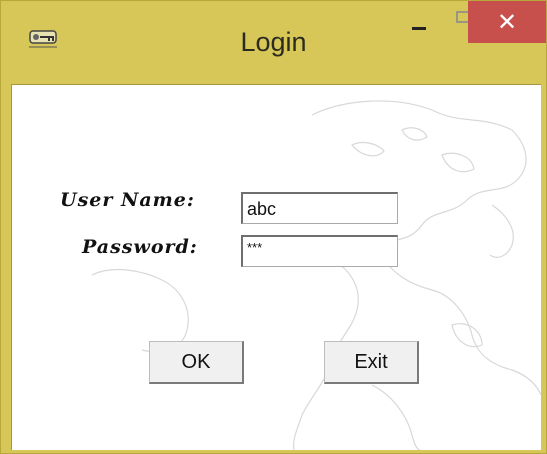 The width and height of the screenshot is (547, 454). I want to click on username-input: abc, so click(319, 208).